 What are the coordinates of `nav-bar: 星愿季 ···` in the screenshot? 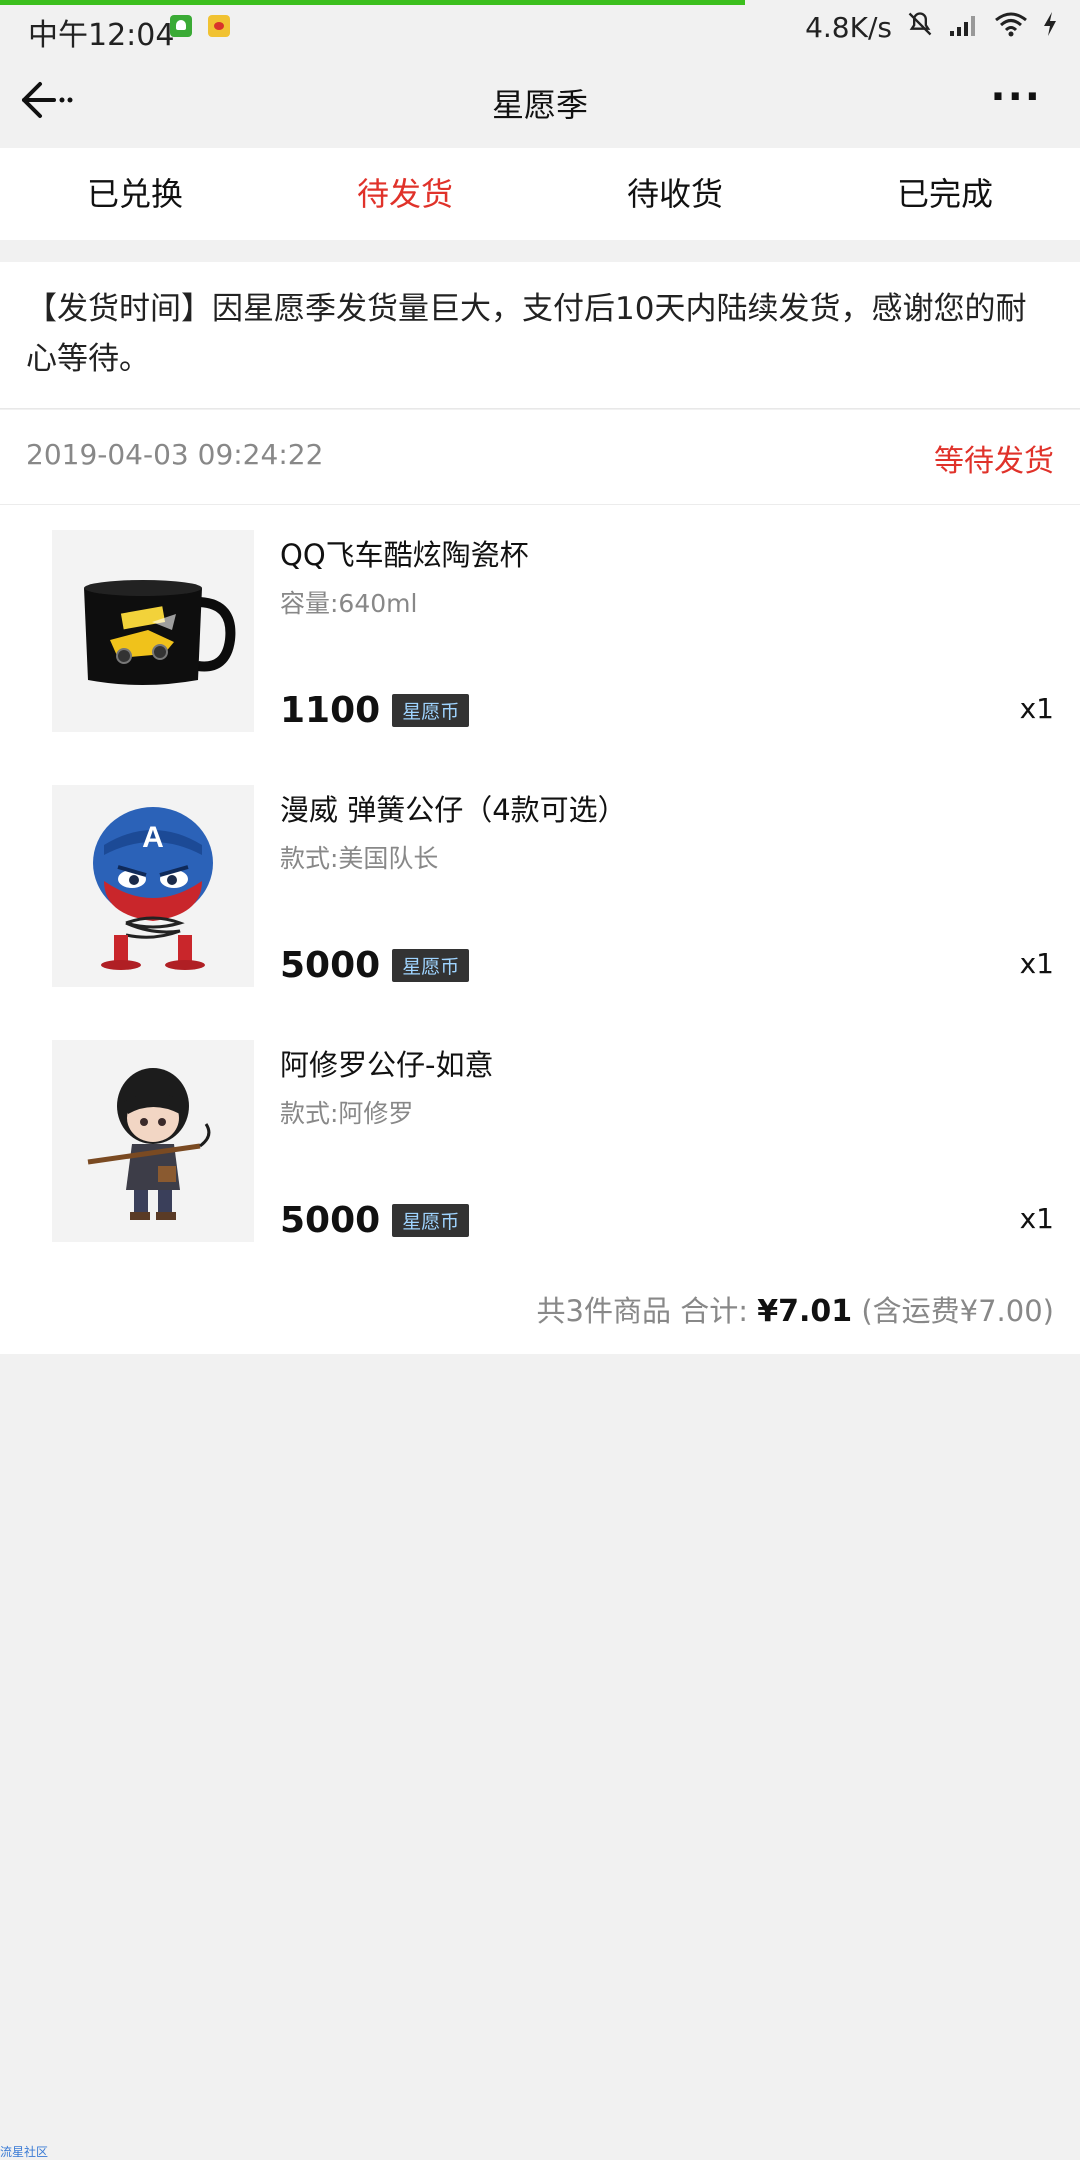 It's located at (540, 100).